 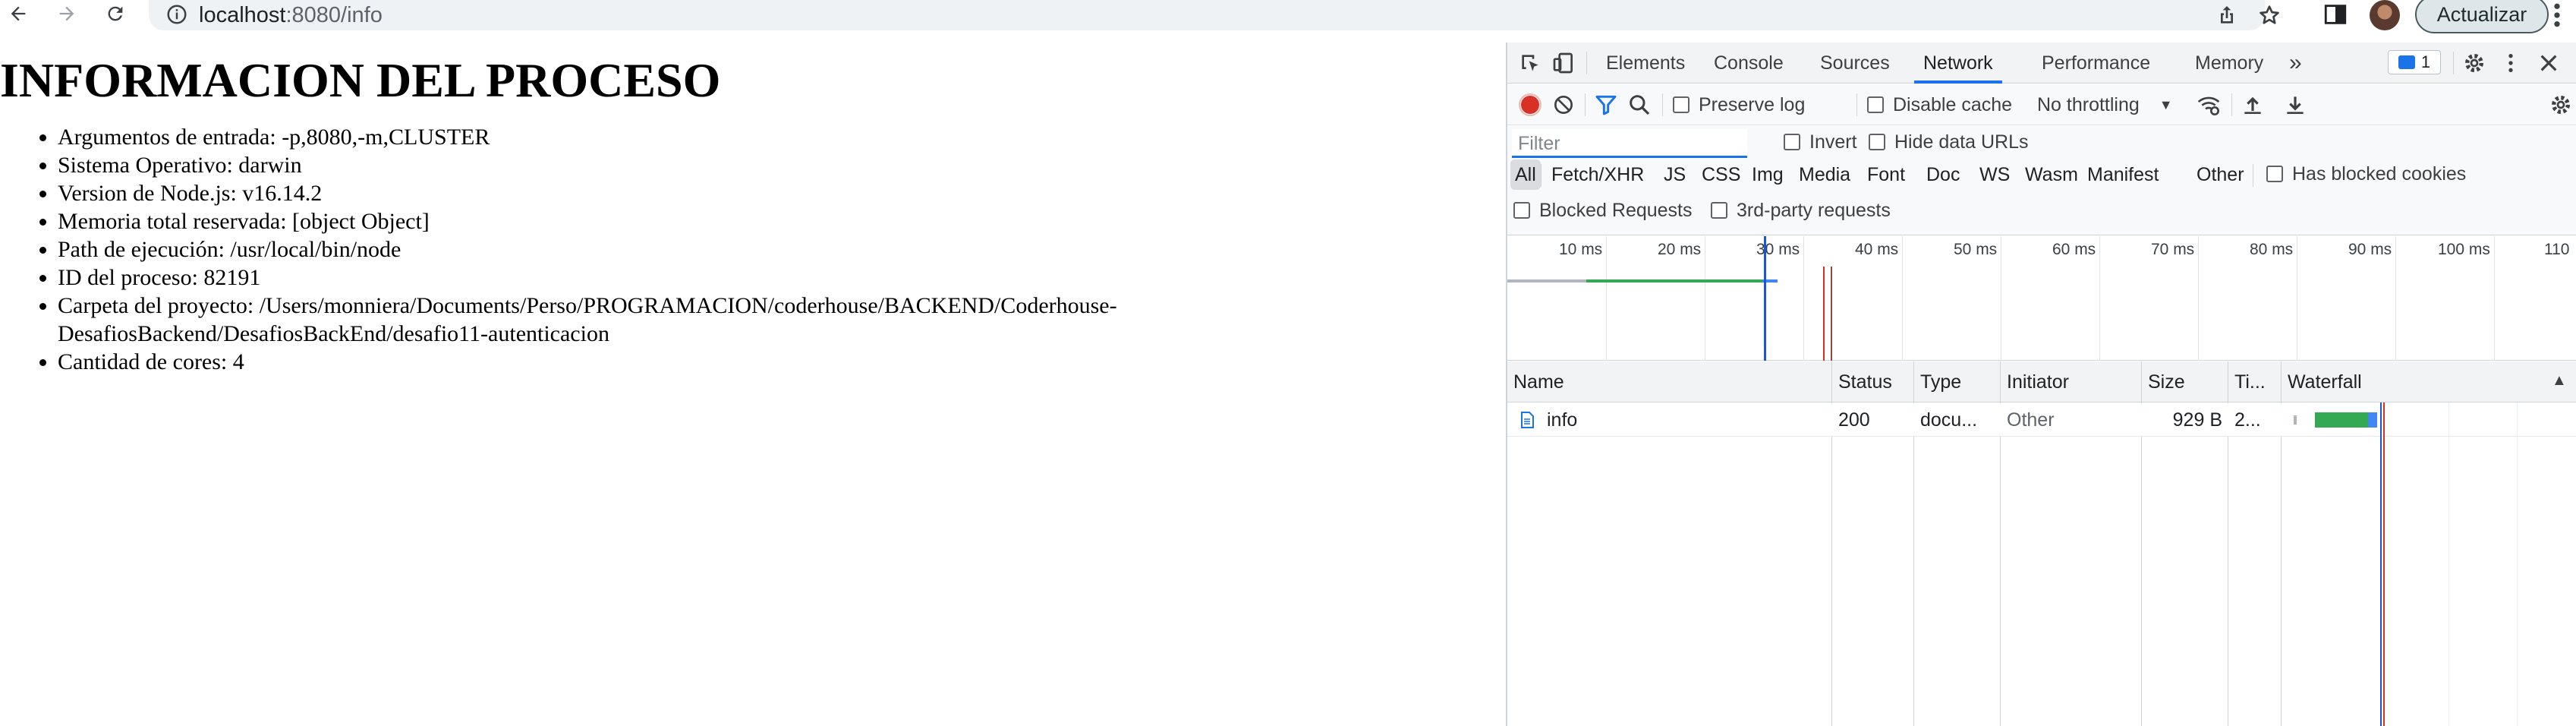 What do you see at coordinates (1957, 381) in the screenshot?
I see `column-header-type: Type` at bounding box center [1957, 381].